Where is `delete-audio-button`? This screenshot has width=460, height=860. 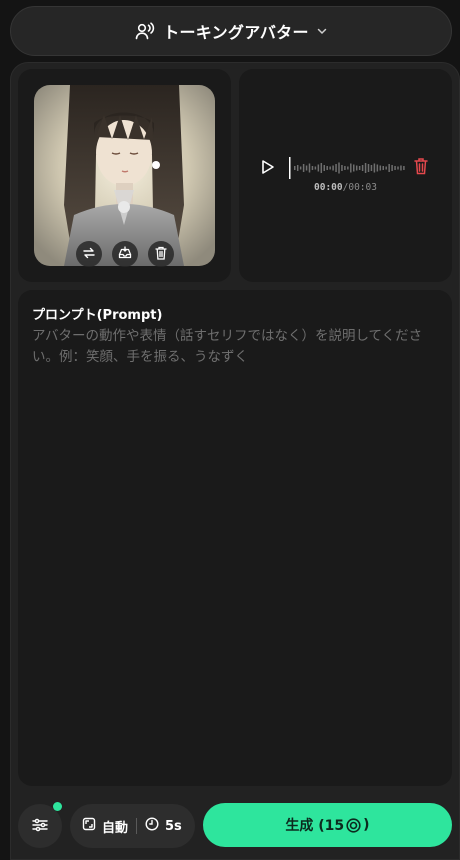
delete-audio-button is located at coordinates (423, 167).